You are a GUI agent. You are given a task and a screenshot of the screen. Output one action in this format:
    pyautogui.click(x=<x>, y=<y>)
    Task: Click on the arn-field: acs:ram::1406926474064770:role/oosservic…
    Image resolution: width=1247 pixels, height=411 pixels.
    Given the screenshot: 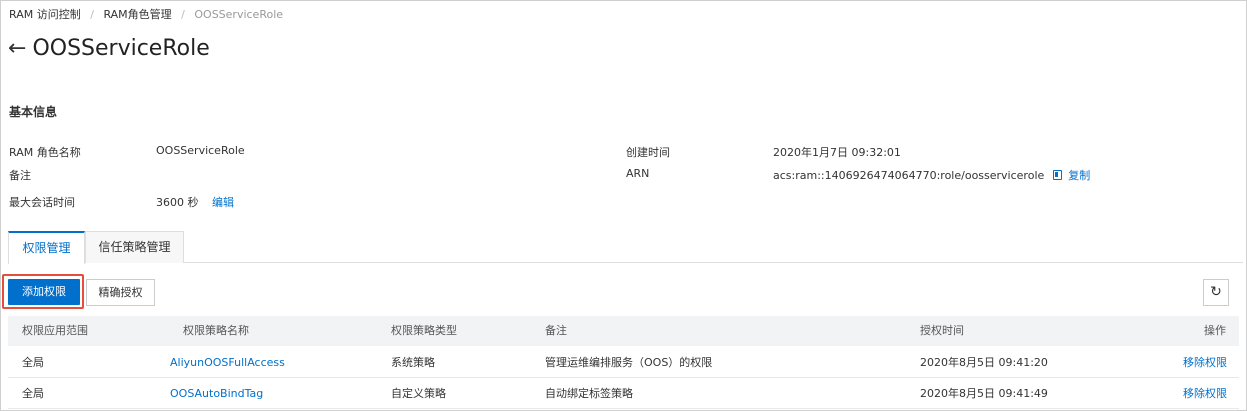 What is the action you would take?
    pyautogui.click(x=931, y=175)
    